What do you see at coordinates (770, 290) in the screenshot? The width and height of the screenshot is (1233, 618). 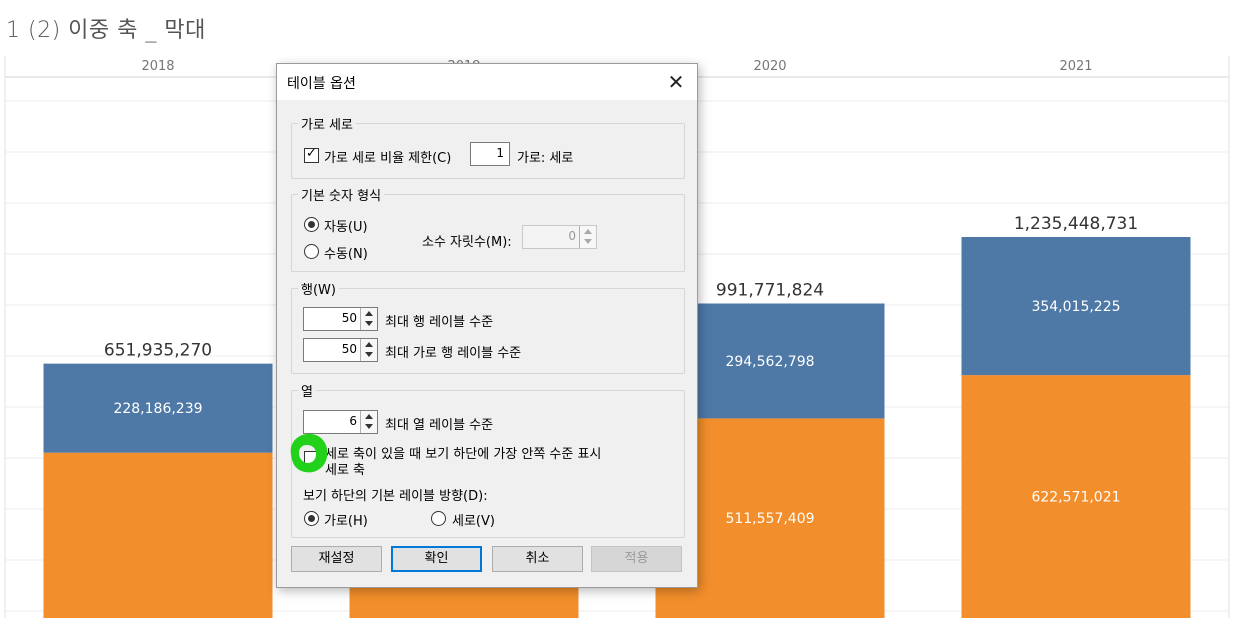 I see `total-label-2020: 991,771,824` at bounding box center [770, 290].